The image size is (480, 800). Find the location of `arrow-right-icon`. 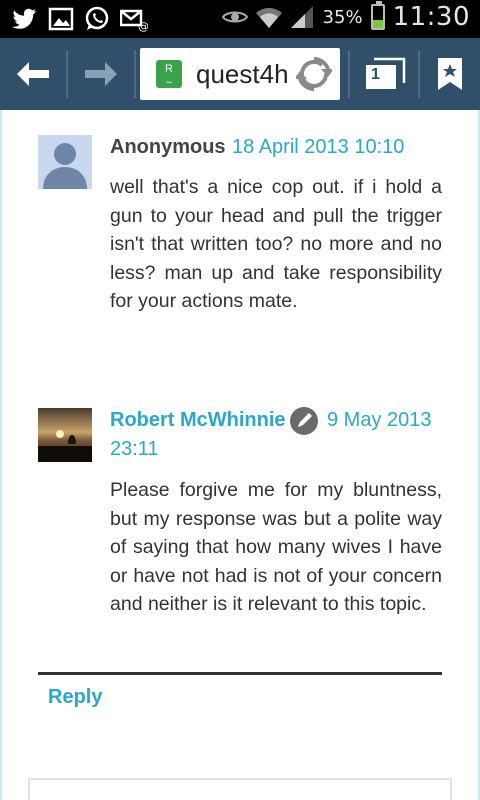

arrow-right-icon is located at coordinates (101, 74).